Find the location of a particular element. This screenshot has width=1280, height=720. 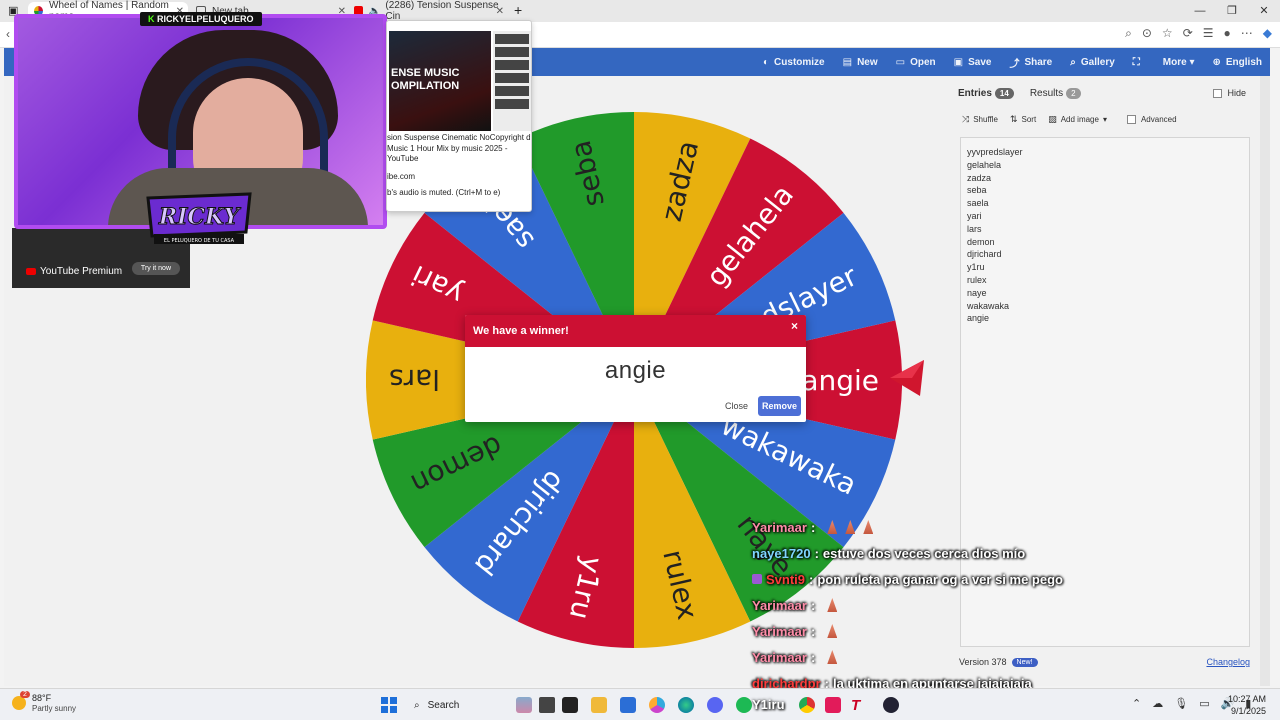

advanced-checkbox: Advanced is located at coordinates (1151, 119).